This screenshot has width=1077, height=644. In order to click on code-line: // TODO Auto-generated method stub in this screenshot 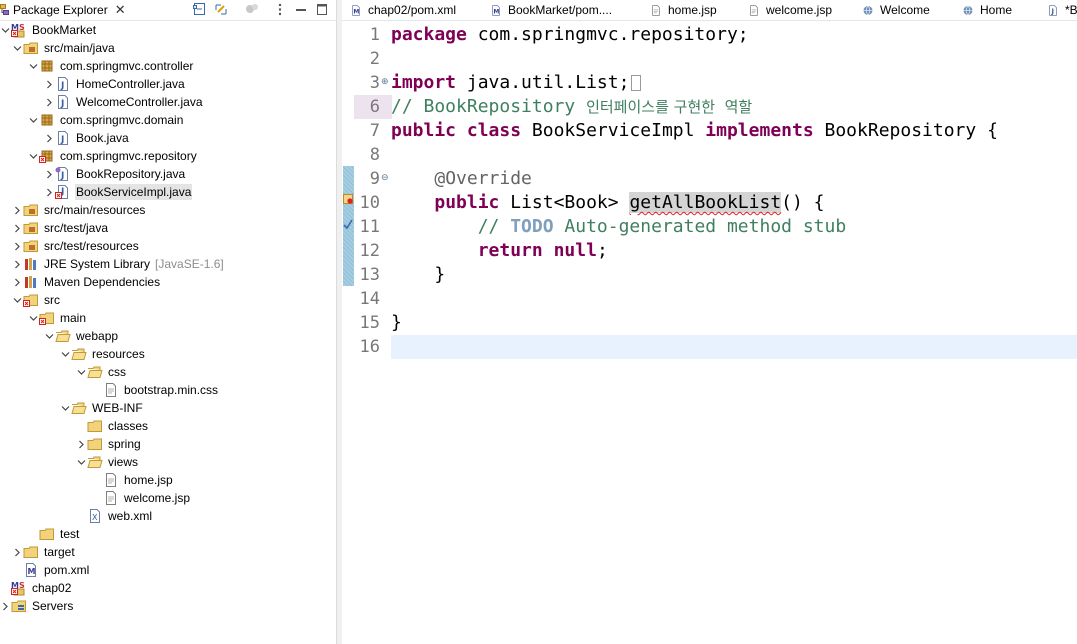, I will do `click(618, 227)`.